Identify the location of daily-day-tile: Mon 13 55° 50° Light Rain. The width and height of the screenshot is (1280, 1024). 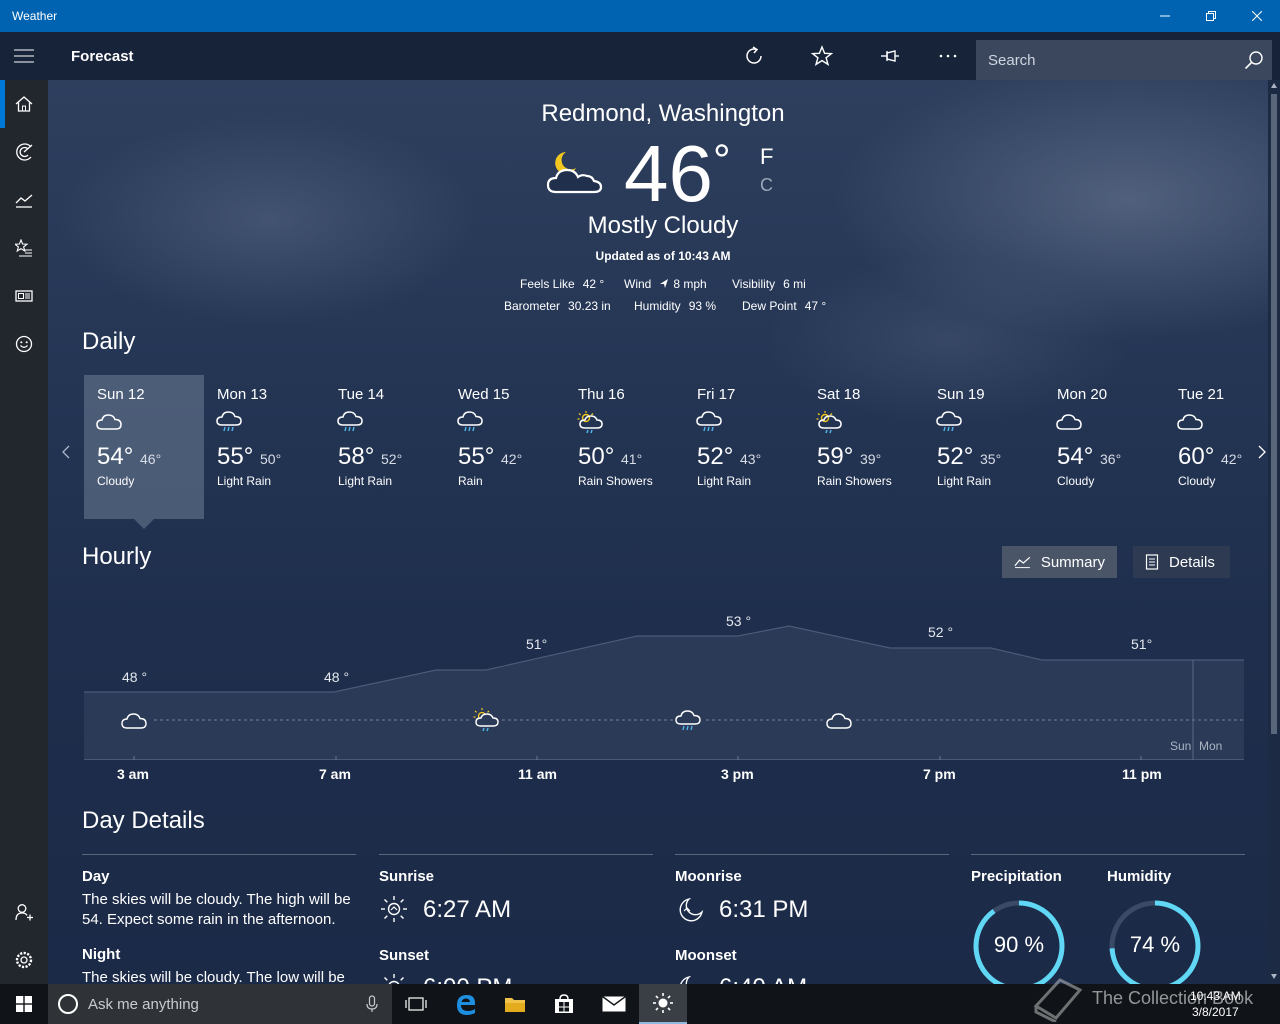
(264, 447).